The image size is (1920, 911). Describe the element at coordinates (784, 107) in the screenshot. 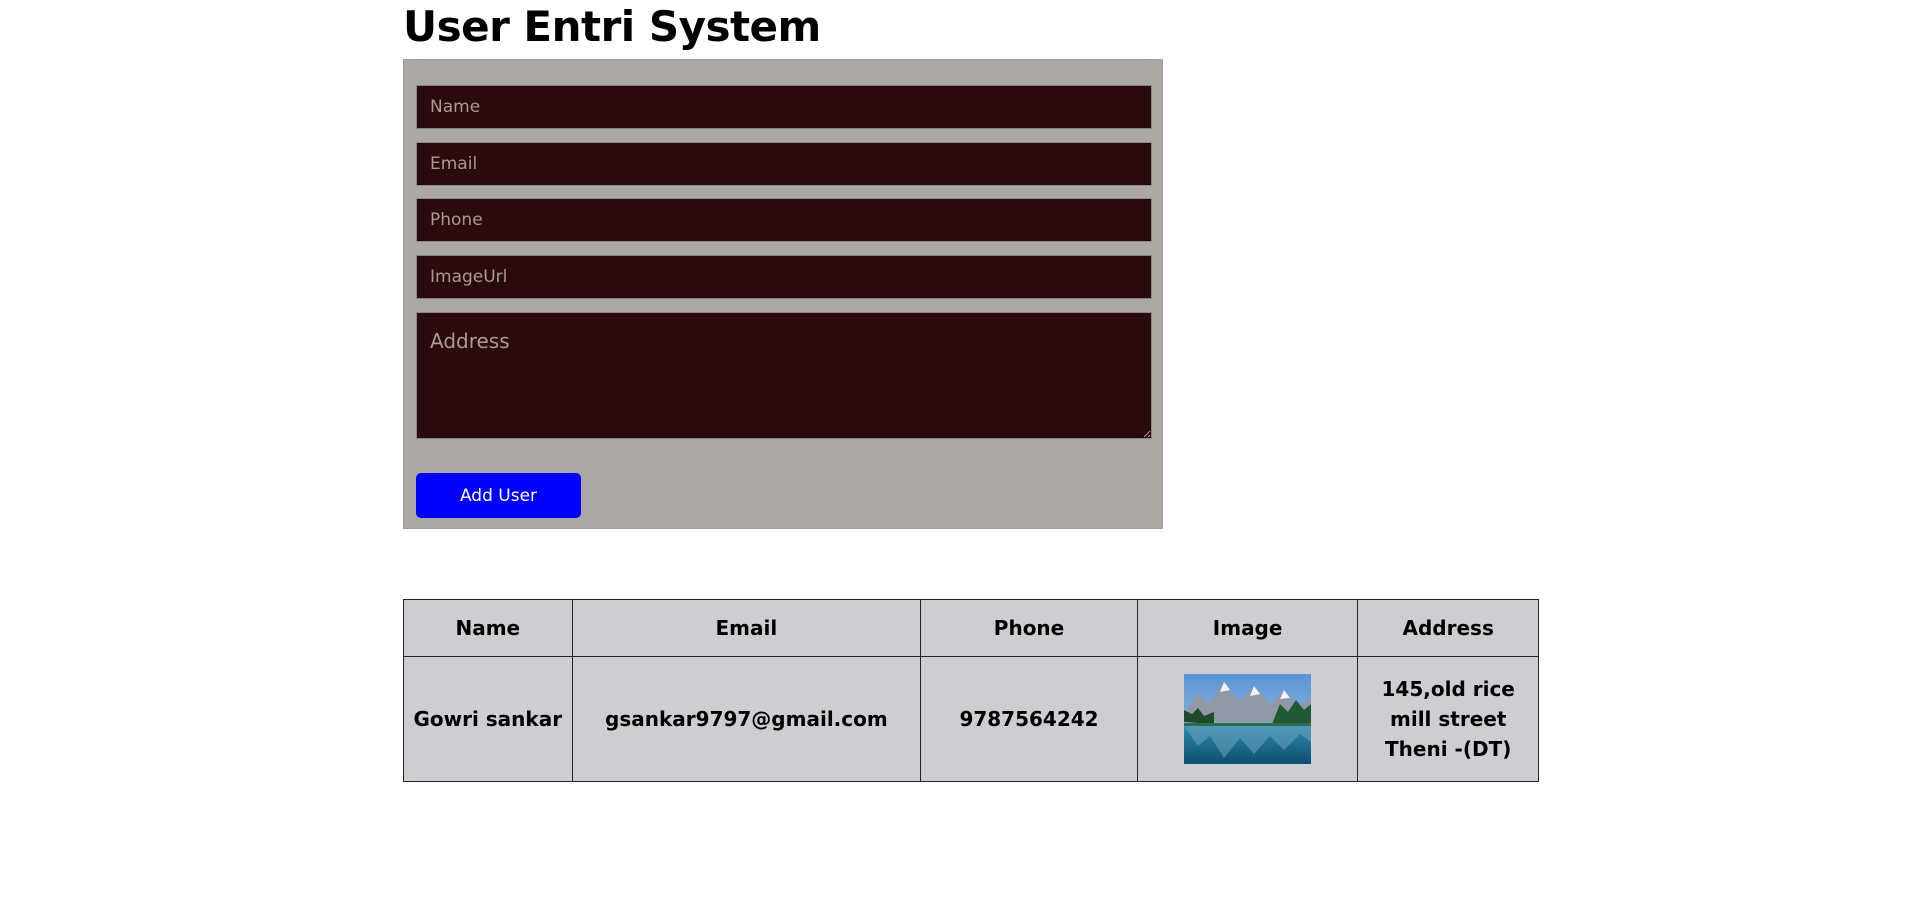

I see `name-input` at that location.